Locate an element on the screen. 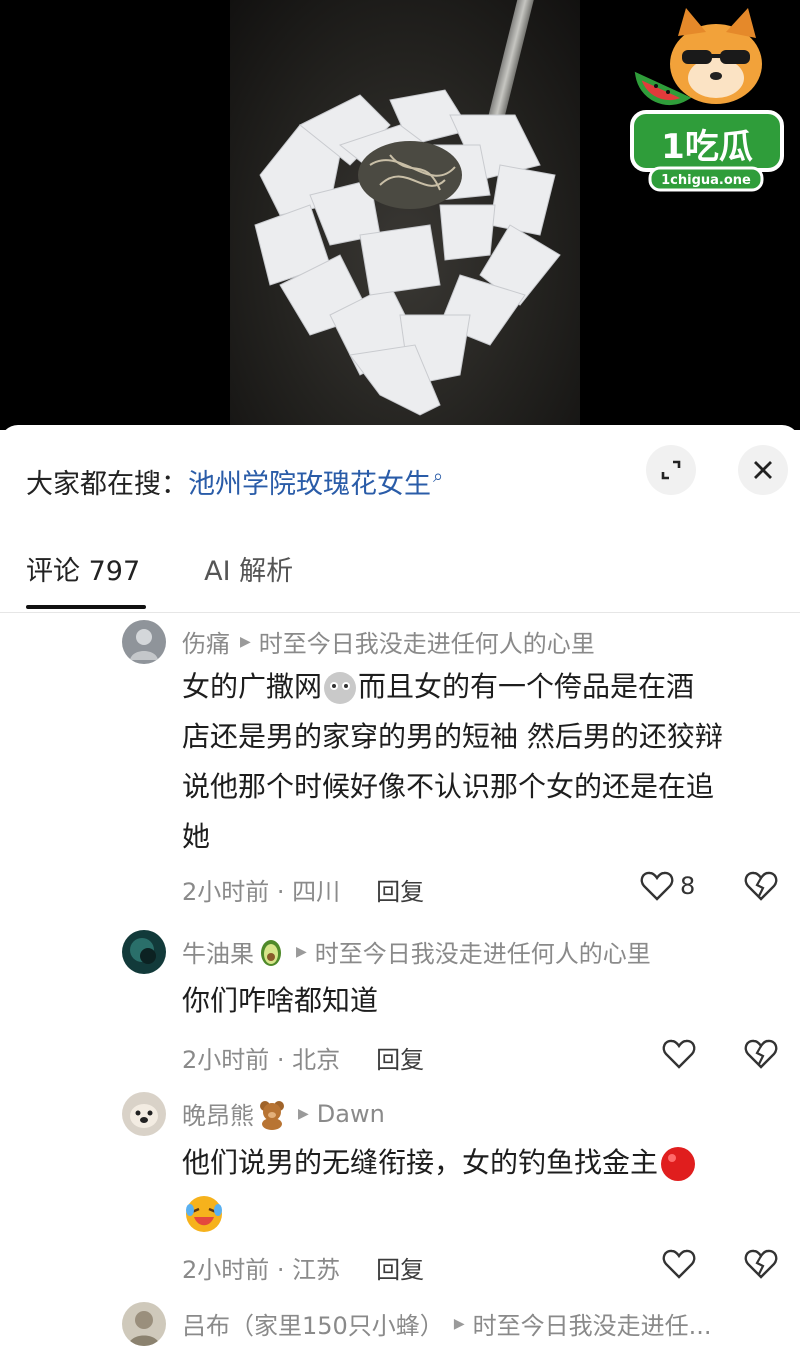 This screenshot has height=1346, width=800. comment-meta: 伤痛 ▶ 时至今日我没走进任何人的心里 is located at coordinates (388, 641).